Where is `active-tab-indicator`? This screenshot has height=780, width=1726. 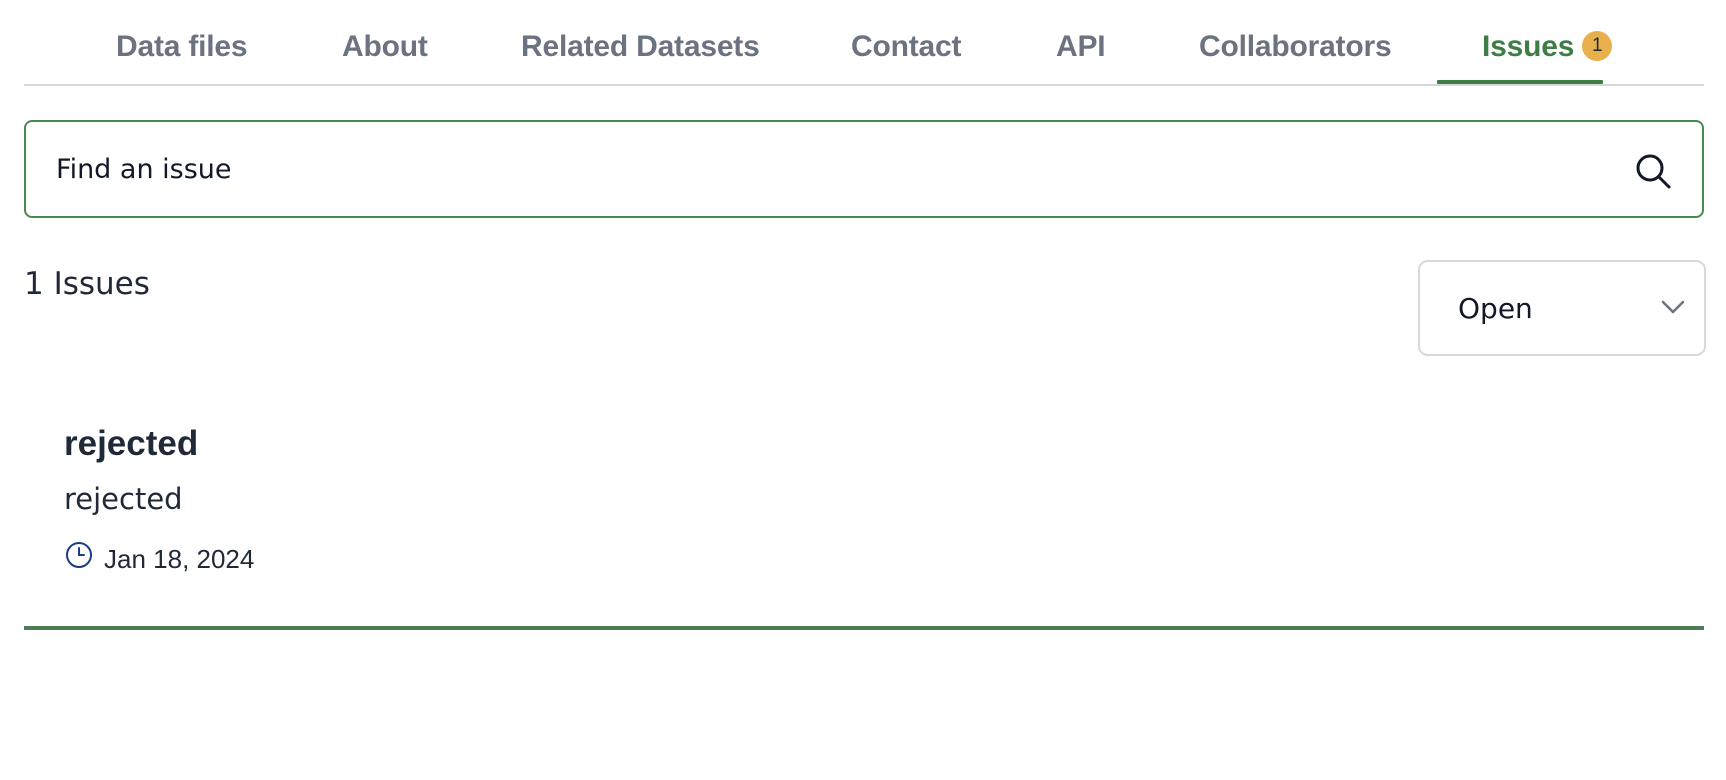
active-tab-indicator is located at coordinates (1520, 82).